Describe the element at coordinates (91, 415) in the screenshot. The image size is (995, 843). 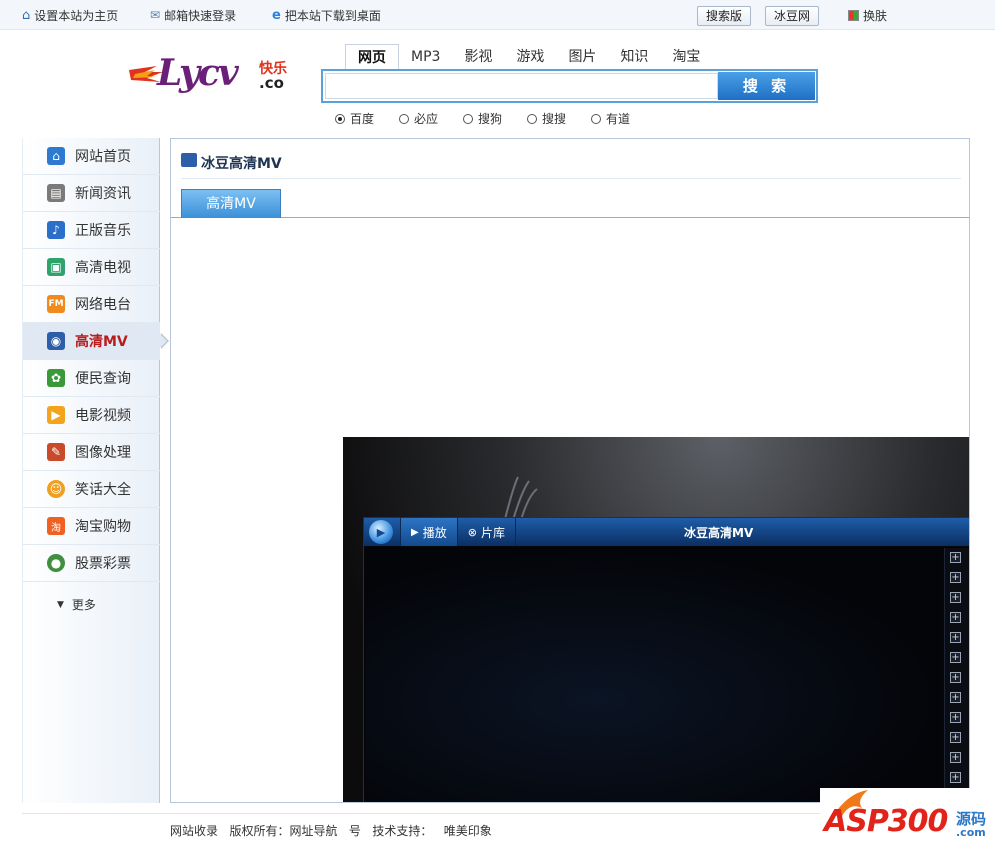
I see `sidebar-item-movie: ▶ 电影视频` at that location.